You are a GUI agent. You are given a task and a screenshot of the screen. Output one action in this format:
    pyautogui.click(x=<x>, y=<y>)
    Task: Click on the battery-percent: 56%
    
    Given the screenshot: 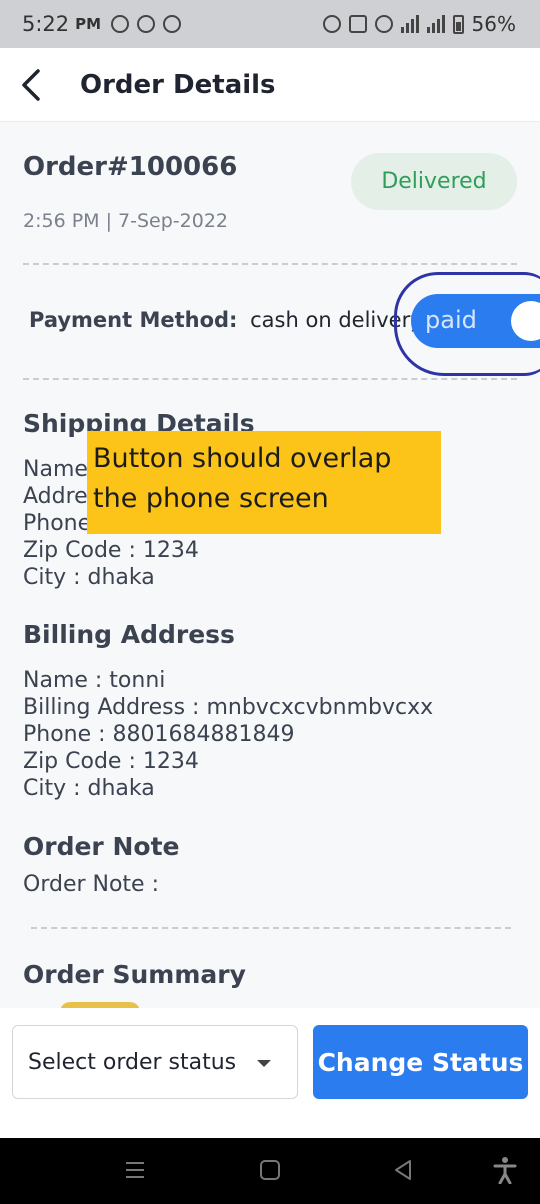 What is the action you would take?
    pyautogui.click(x=493, y=24)
    